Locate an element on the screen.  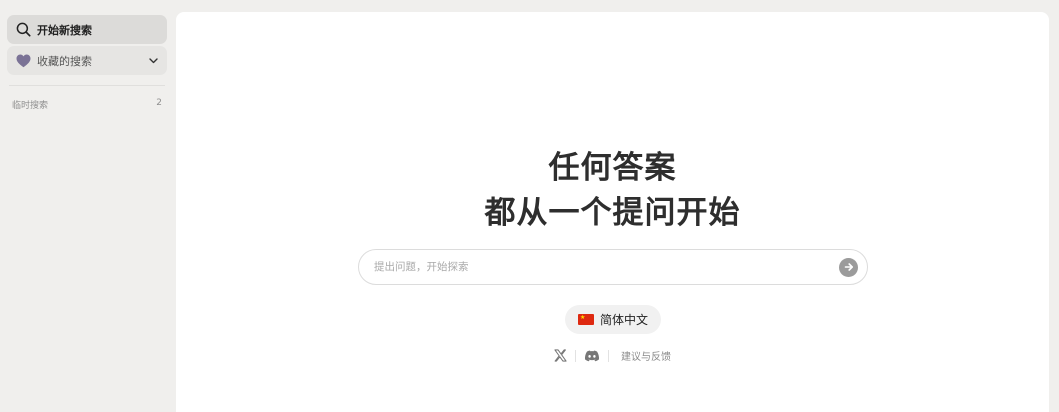
feedback-link: 建议与反馈 is located at coordinates (646, 355).